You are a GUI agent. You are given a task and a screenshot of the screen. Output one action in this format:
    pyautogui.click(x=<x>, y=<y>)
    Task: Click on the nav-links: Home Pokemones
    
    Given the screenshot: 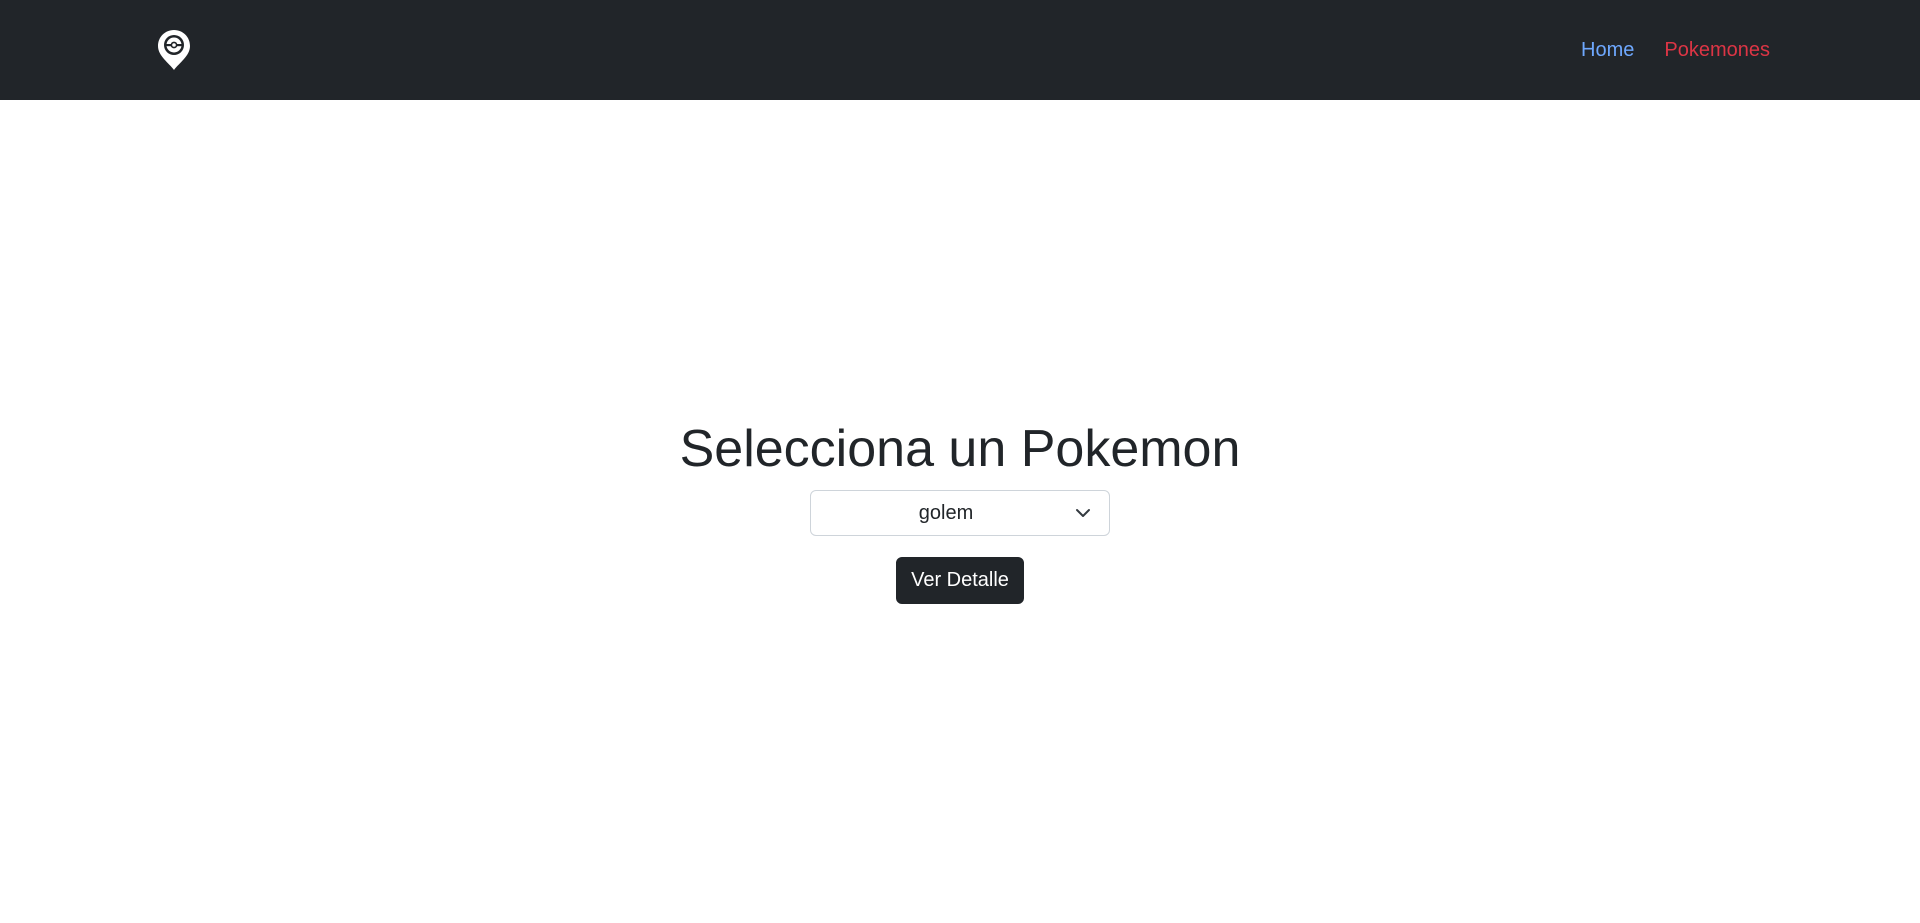 What is the action you would take?
    pyautogui.click(x=1675, y=50)
    